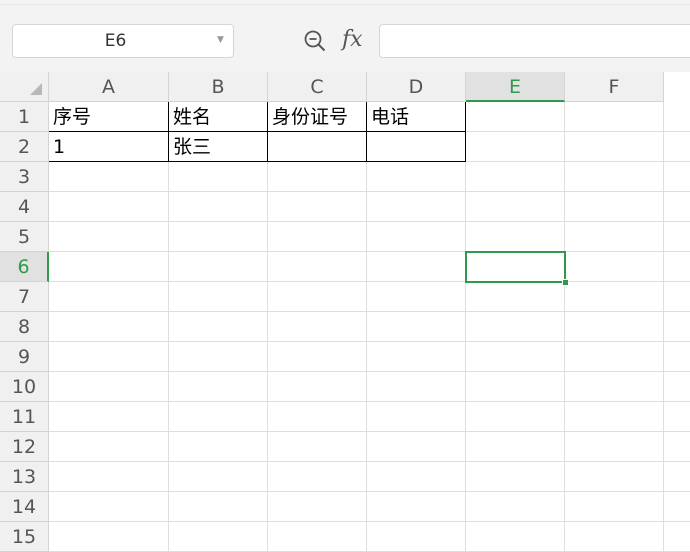  Describe the element at coordinates (24, 387) in the screenshot. I see `row-header-10: 10` at that location.